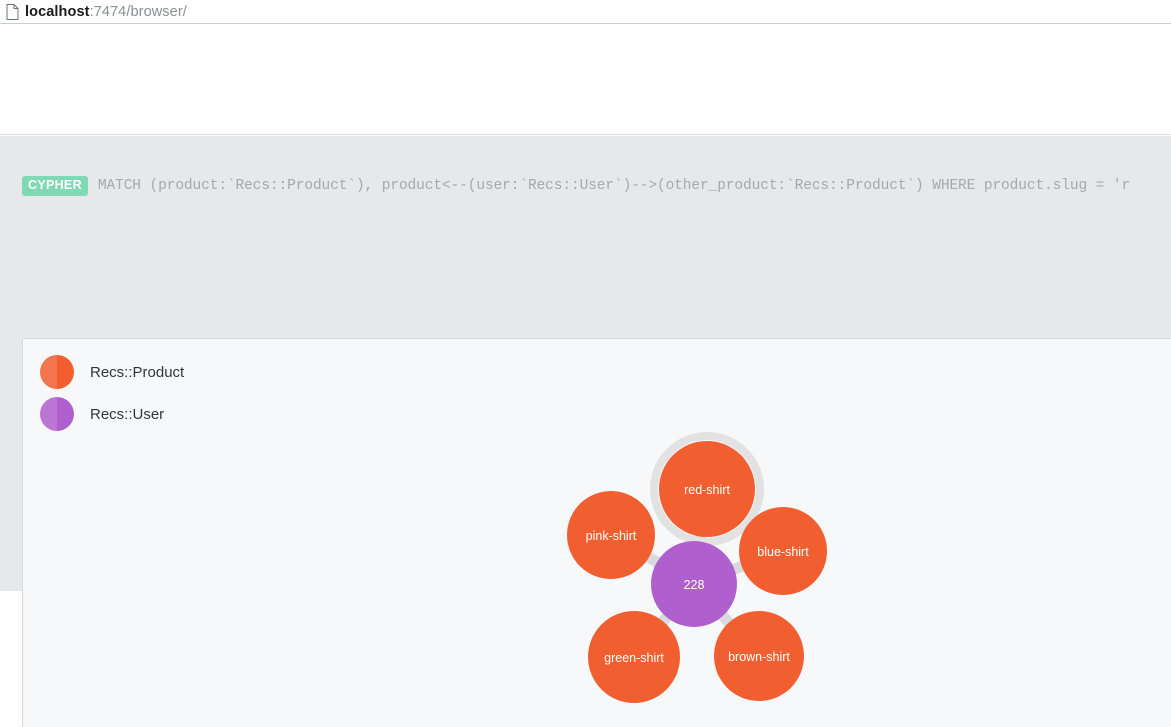  What do you see at coordinates (12, 11) in the screenshot?
I see `page-icon` at bounding box center [12, 11].